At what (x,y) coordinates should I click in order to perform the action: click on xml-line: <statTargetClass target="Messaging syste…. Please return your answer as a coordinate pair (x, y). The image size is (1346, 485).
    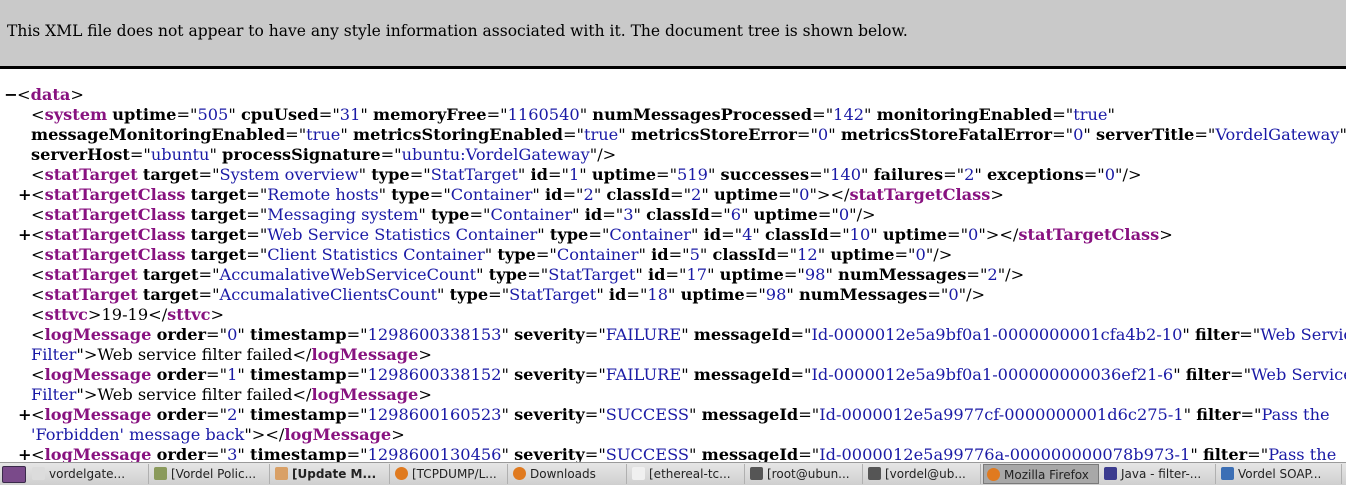
    Looking at the image, I should click on (453, 215).